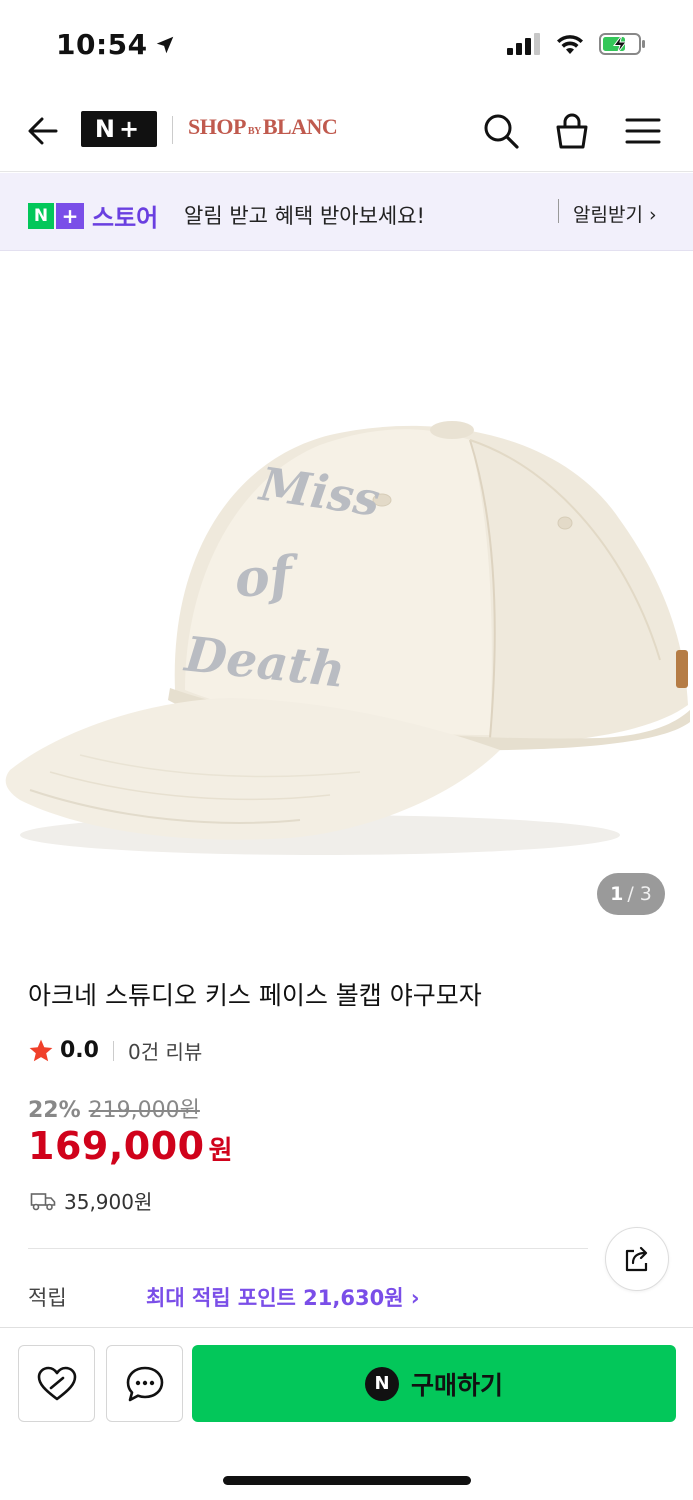 This screenshot has width=693, height=1500. I want to click on battery-charging-icon, so click(622, 44).